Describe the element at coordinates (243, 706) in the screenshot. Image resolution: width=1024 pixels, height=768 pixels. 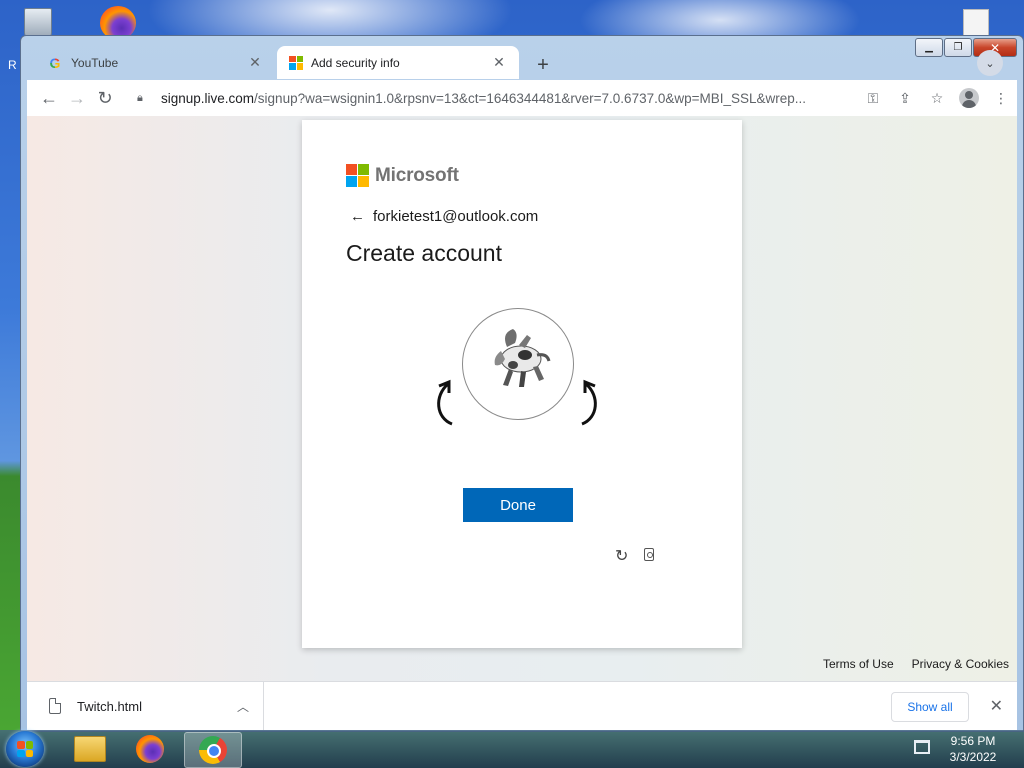
I see `chevron-up-icon: ︿` at that location.